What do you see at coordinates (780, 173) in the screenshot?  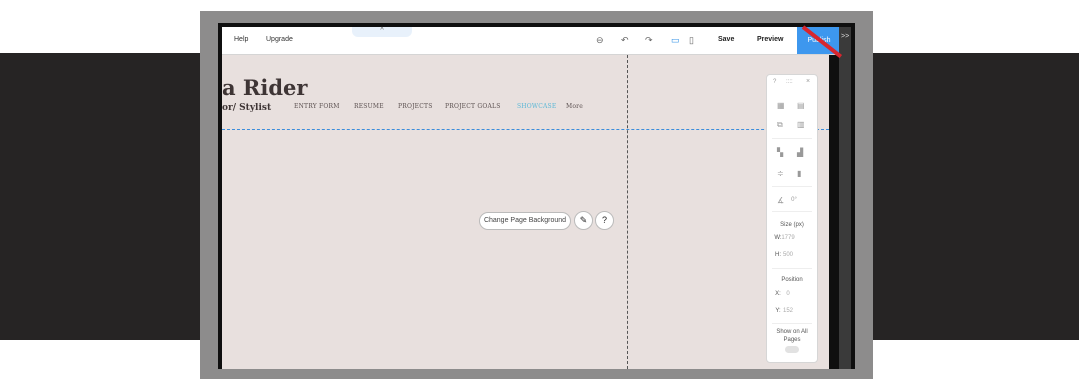 I see `distribute-icon: ≑` at bounding box center [780, 173].